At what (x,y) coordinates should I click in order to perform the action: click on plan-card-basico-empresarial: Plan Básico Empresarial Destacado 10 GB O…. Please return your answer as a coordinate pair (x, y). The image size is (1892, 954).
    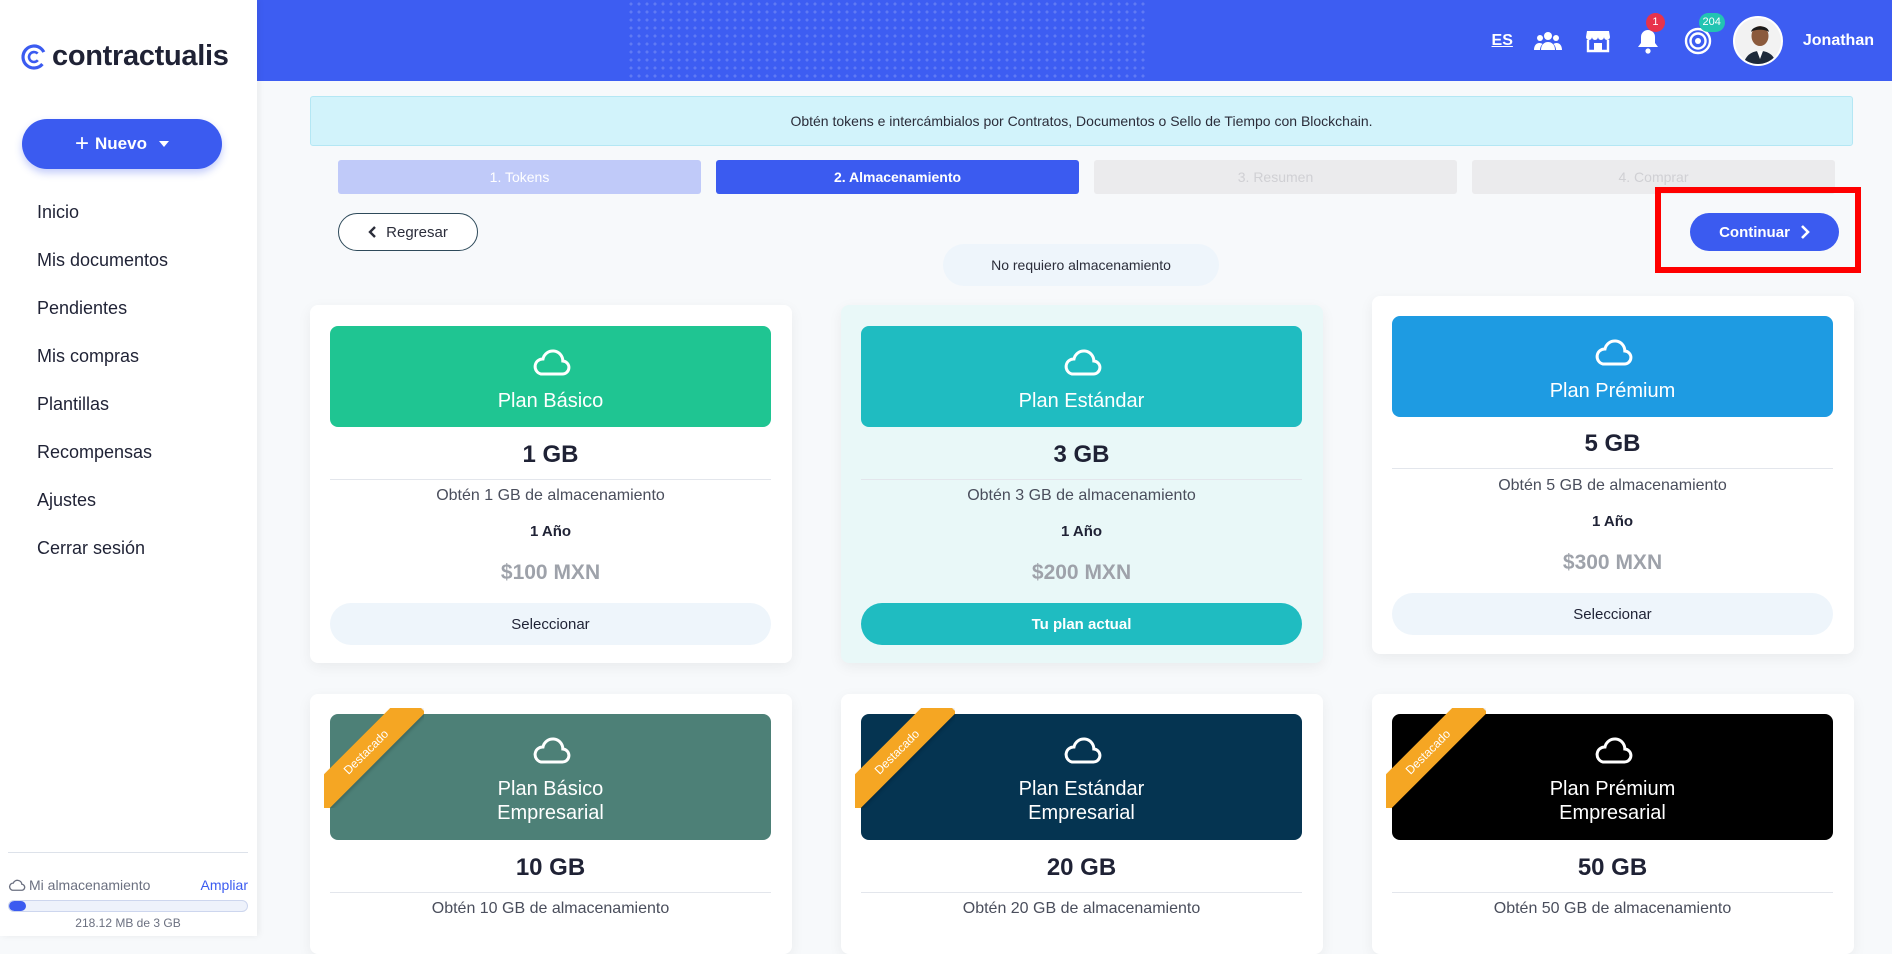
    Looking at the image, I should click on (551, 824).